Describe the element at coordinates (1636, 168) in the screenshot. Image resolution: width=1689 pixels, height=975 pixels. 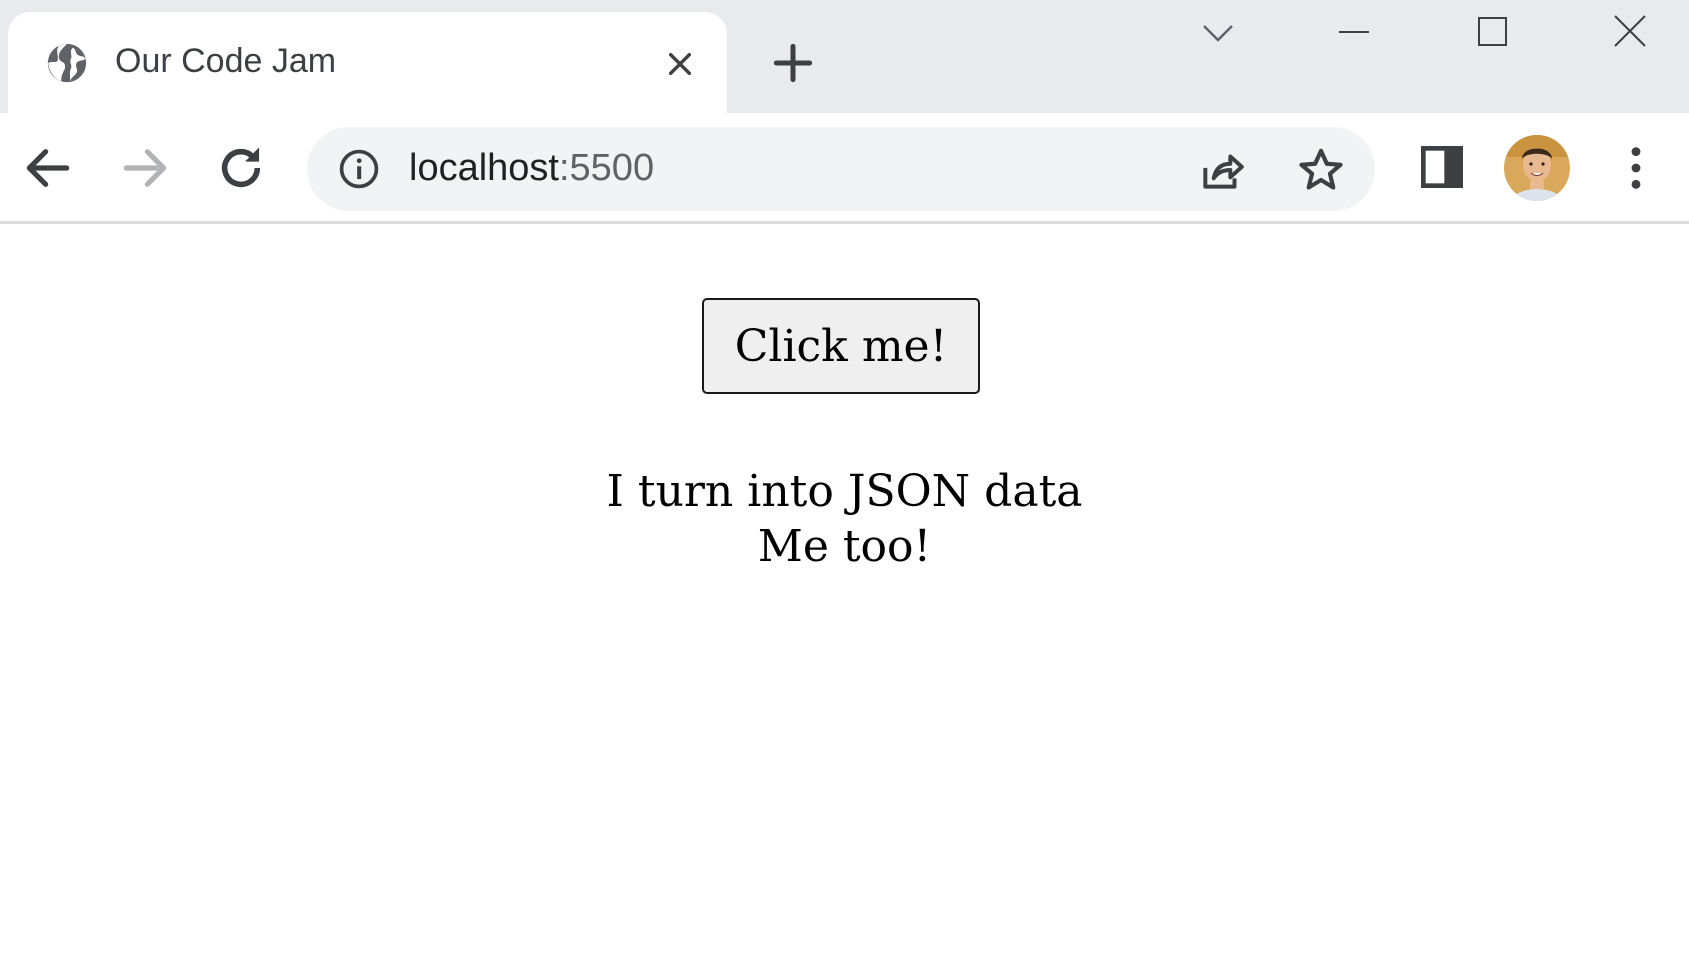
I see `kebab-menu-icon` at that location.